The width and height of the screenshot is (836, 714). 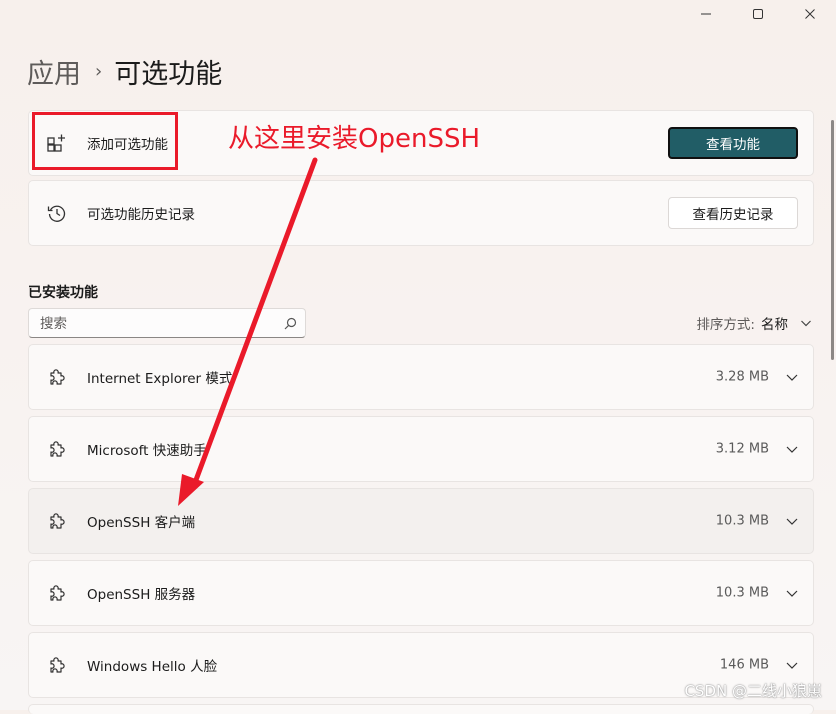 I want to click on close-icon, so click(x=810, y=14).